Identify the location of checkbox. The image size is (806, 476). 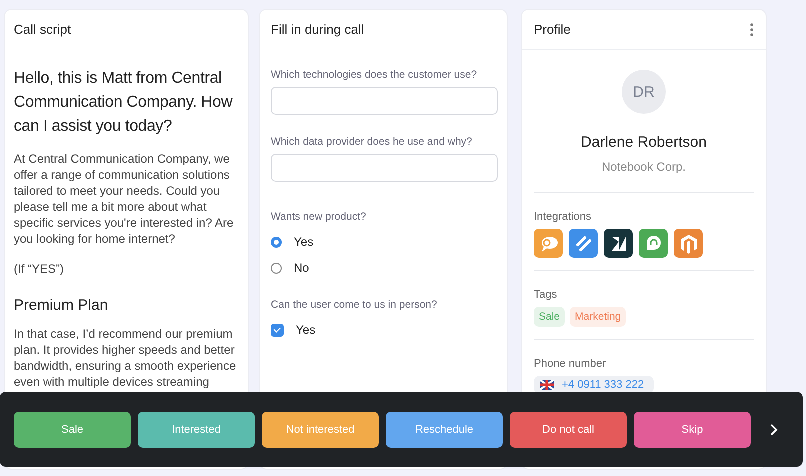
(277, 330).